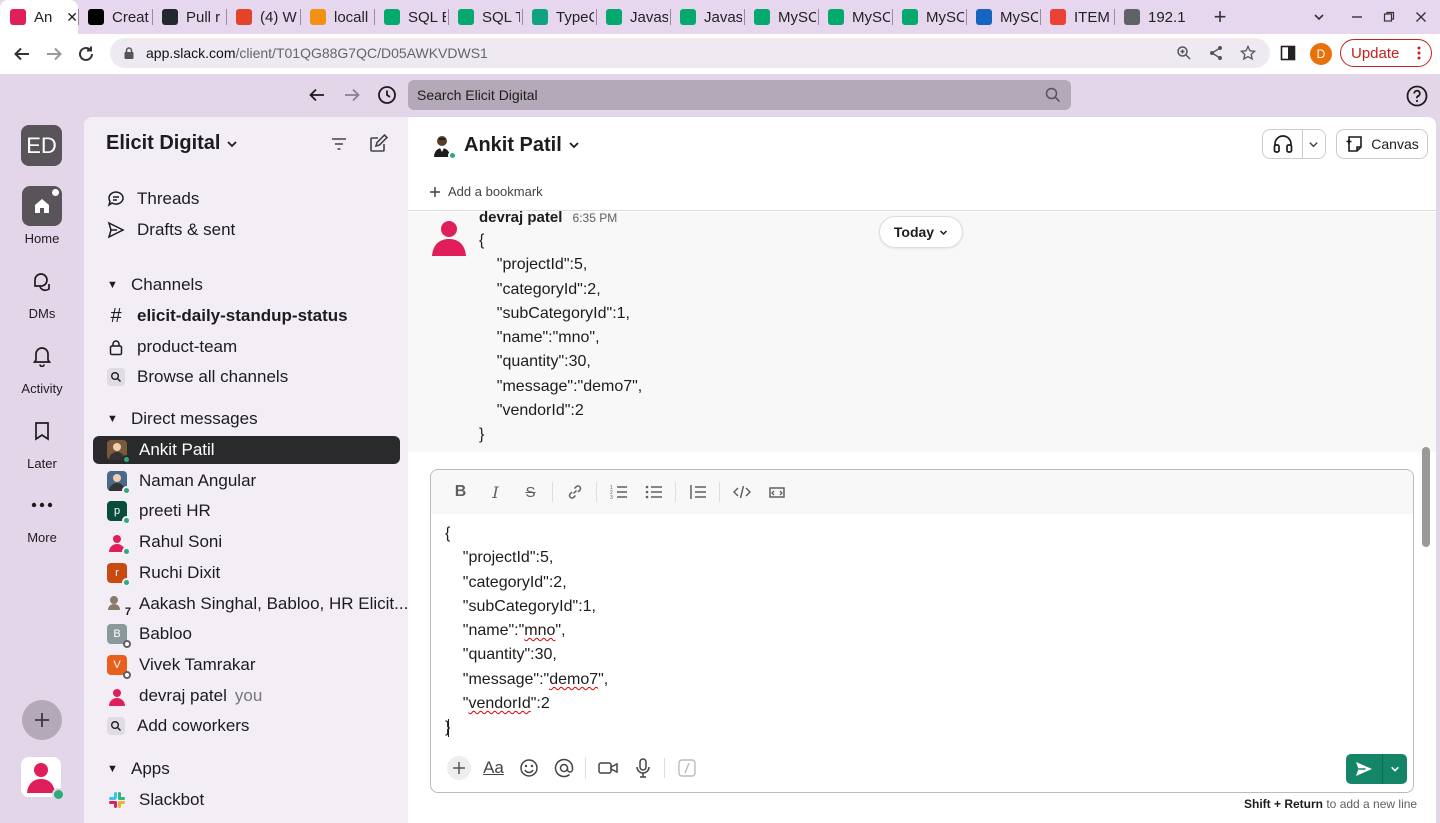 Image resolution: width=1440 pixels, height=823 pixels. What do you see at coordinates (1151, 17) in the screenshot?
I see `browser-tab: 192.1` at bounding box center [1151, 17].